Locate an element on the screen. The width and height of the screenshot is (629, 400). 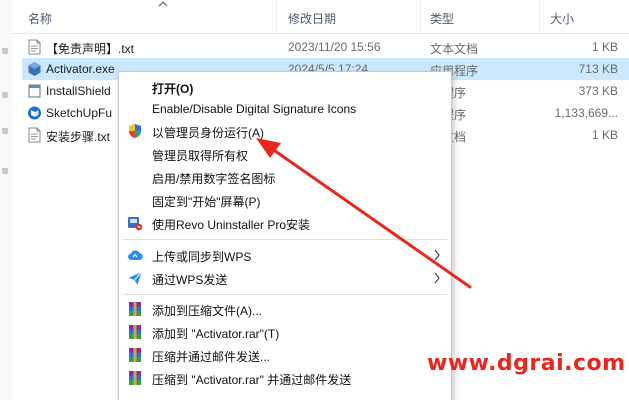
menu-item-label: 压缩到 "Activator.rar" 并通过邮件发送 is located at coordinates (252, 380).